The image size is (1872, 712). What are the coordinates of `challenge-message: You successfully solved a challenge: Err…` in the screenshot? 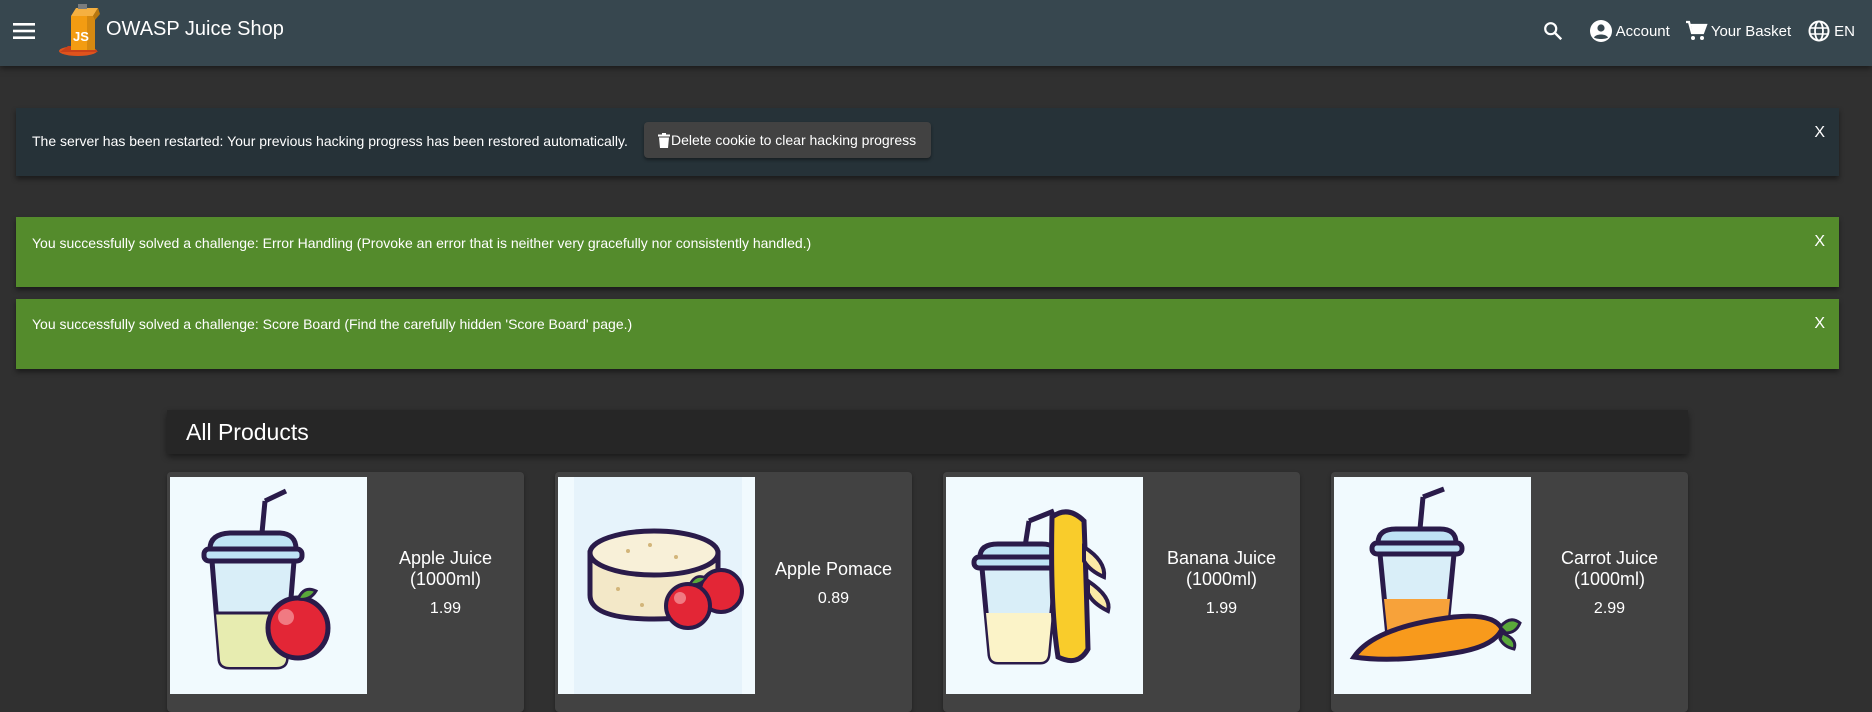 It's located at (422, 243).